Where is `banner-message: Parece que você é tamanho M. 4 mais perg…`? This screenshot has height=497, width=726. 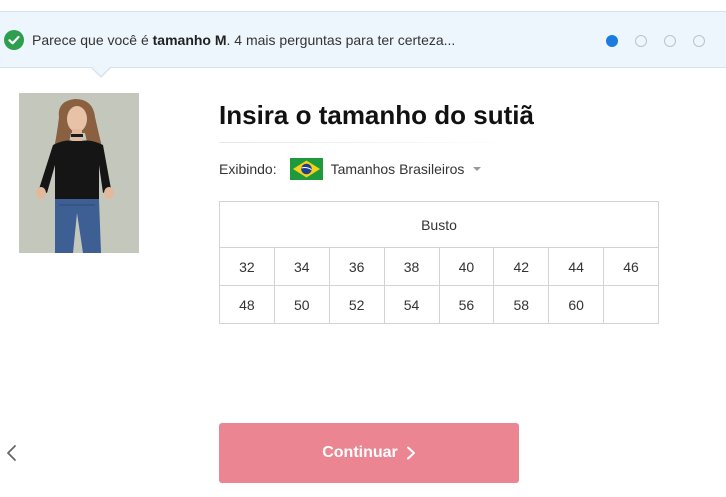 banner-message: Parece que você é tamanho M. 4 mais perg… is located at coordinates (243, 40).